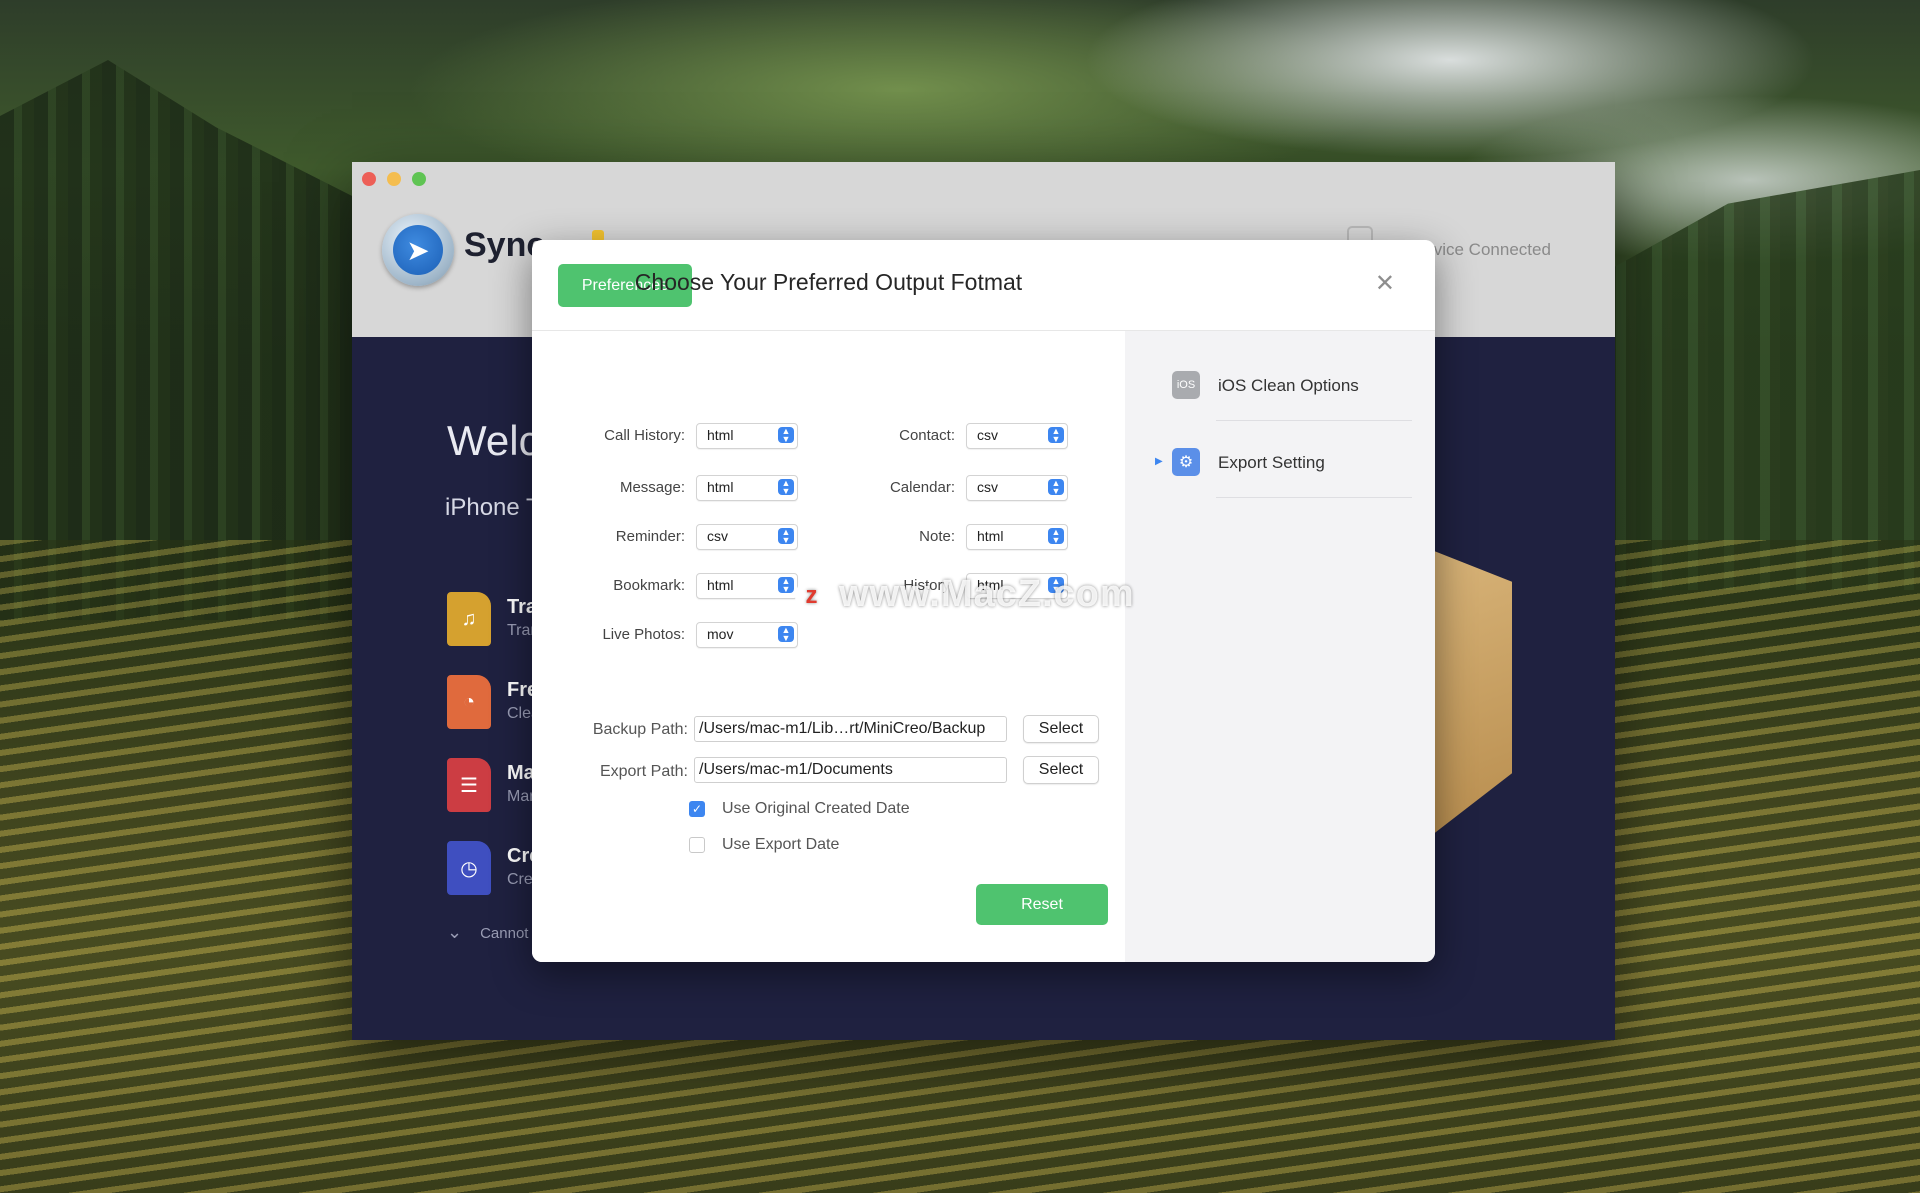 The width and height of the screenshot is (1920, 1193). Describe the element at coordinates (469, 702) in the screenshot. I see `pie-chart-icon: ◔` at that location.